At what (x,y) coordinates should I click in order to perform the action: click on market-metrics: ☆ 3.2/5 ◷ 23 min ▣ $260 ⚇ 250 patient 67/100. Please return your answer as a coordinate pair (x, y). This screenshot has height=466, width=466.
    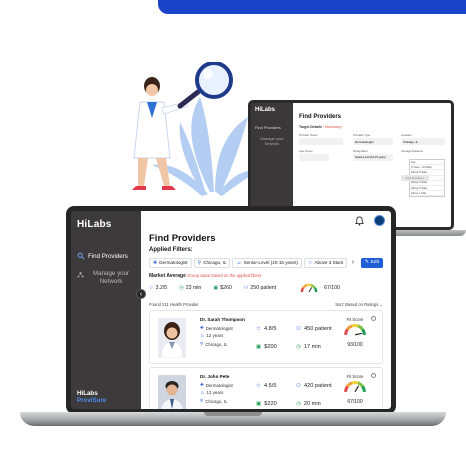
    Looking at the image, I should click on (266, 287).